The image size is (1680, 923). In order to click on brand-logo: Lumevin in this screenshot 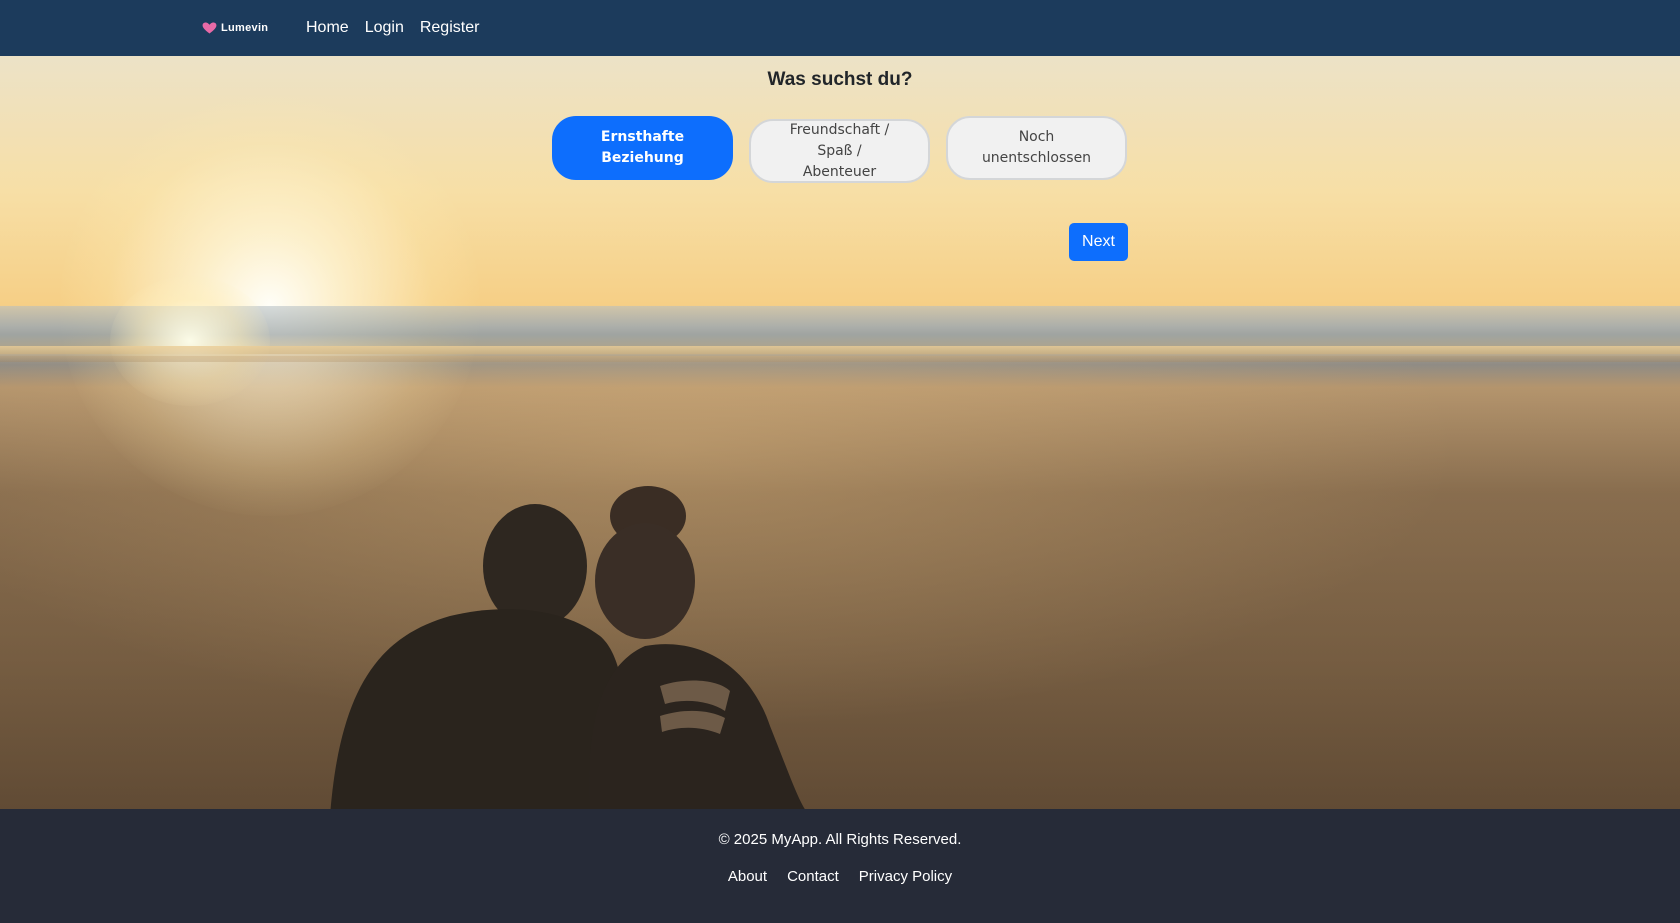, I will do `click(235, 28)`.